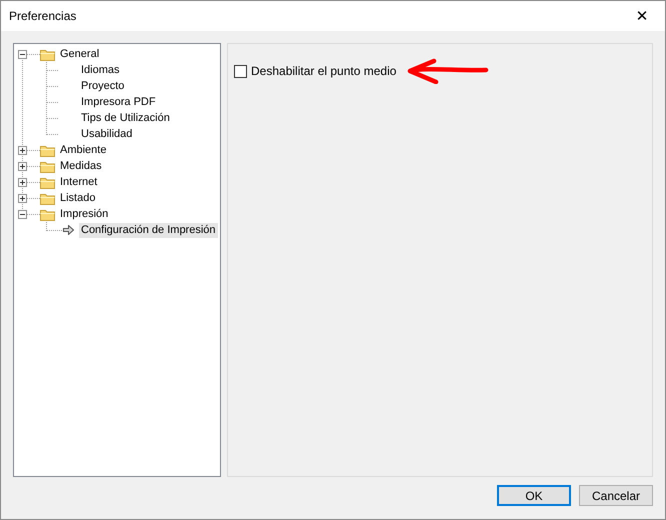 The image size is (666, 520). I want to click on tree-item: Ambiente, so click(83, 150).